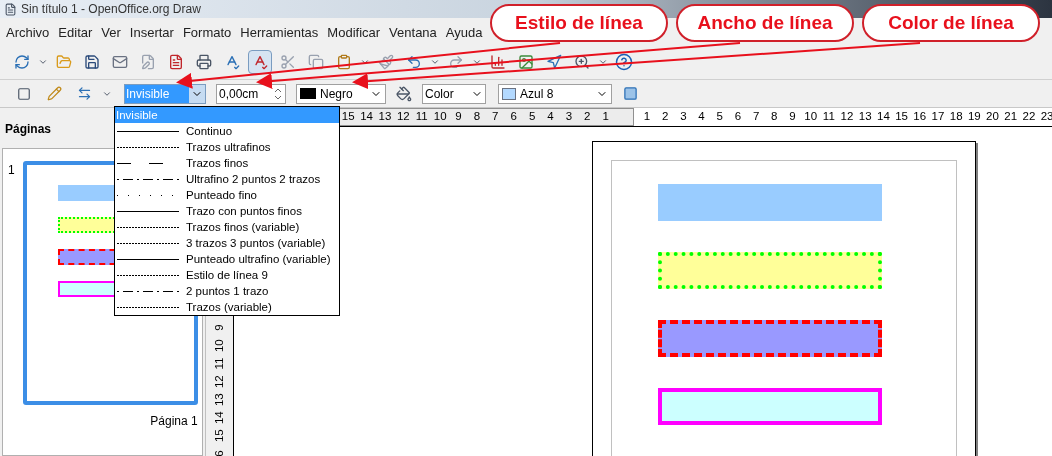  What do you see at coordinates (920, 117) in the screenshot?
I see `ruler-number: 16` at bounding box center [920, 117].